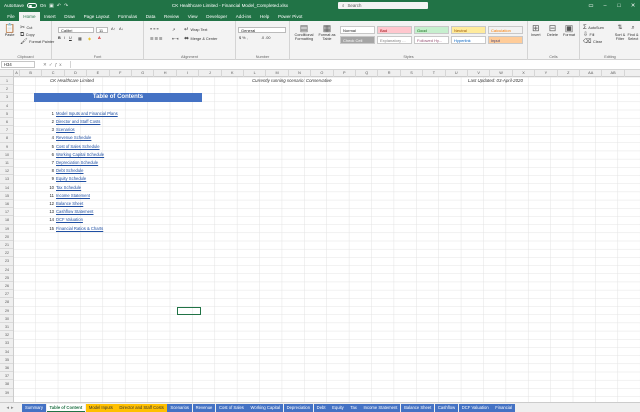  Describe the element at coordinates (68, 188) in the screenshot. I see `toc-item-link: Tax Schedule` at that location.